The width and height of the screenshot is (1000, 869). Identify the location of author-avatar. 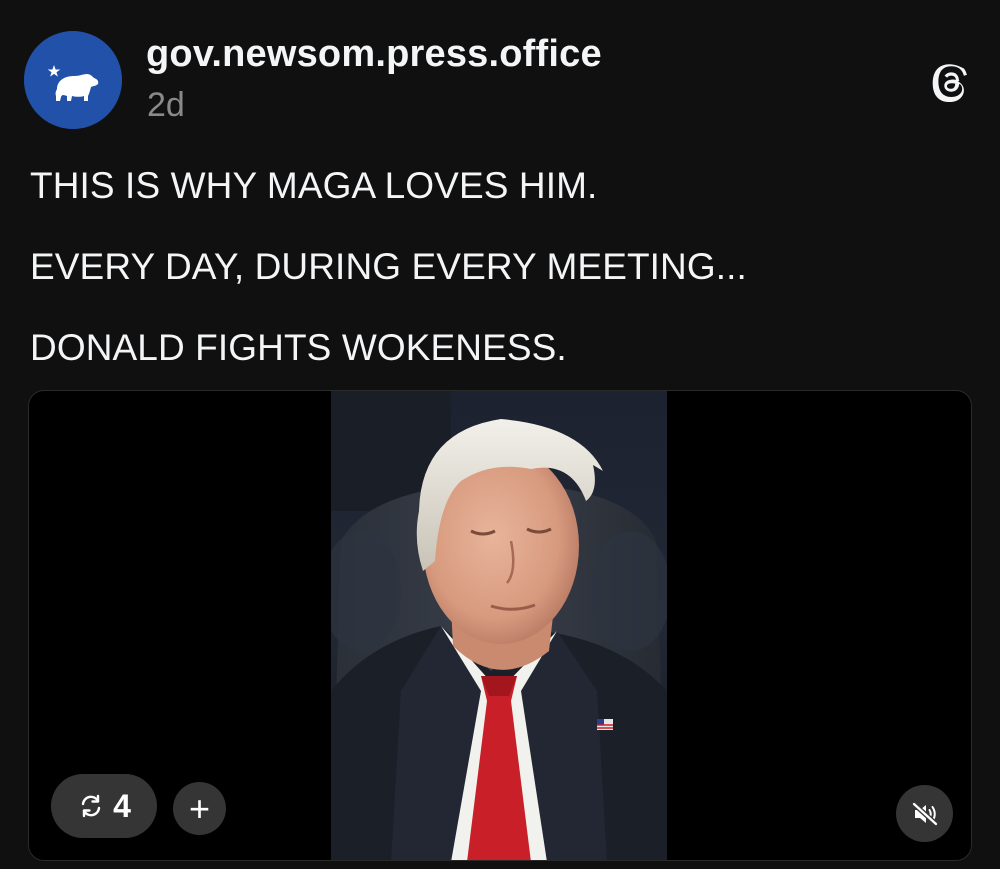
(73, 80).